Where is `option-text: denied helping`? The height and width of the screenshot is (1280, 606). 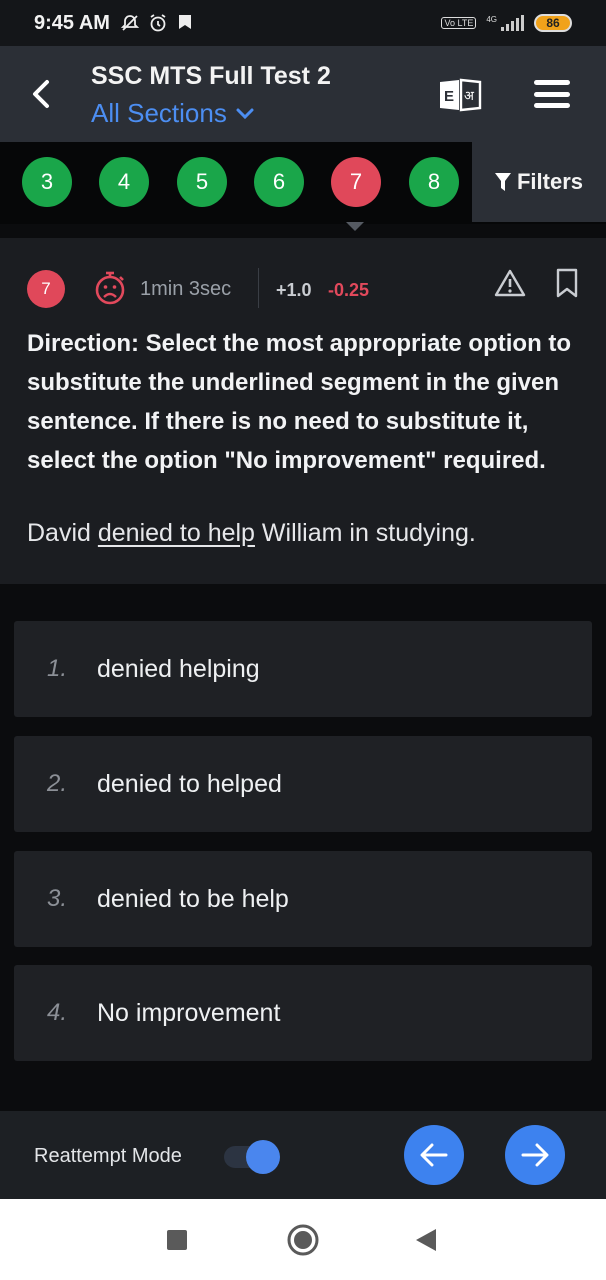 option-text: denied helping is located at coordinates (178, 668).